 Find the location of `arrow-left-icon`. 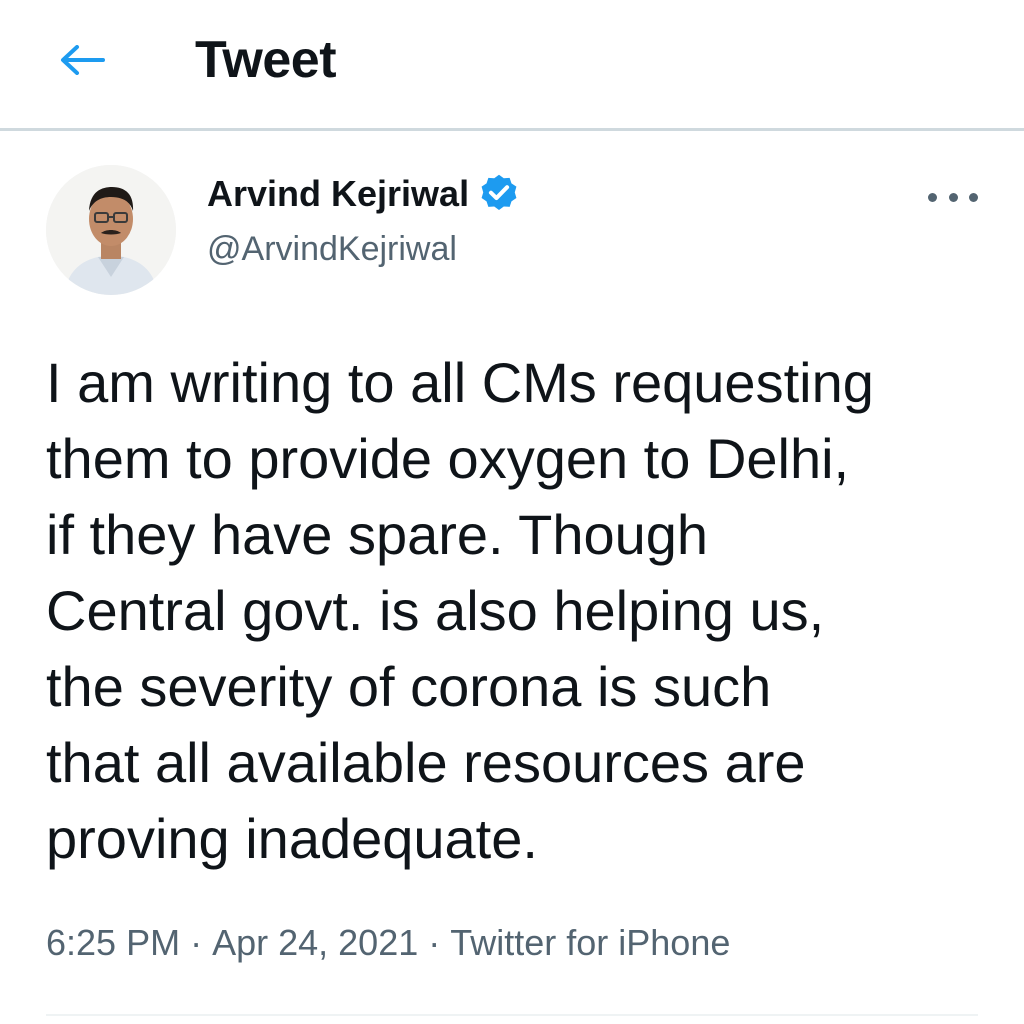

arrow-left-icon is located at coordinates (83, 60).